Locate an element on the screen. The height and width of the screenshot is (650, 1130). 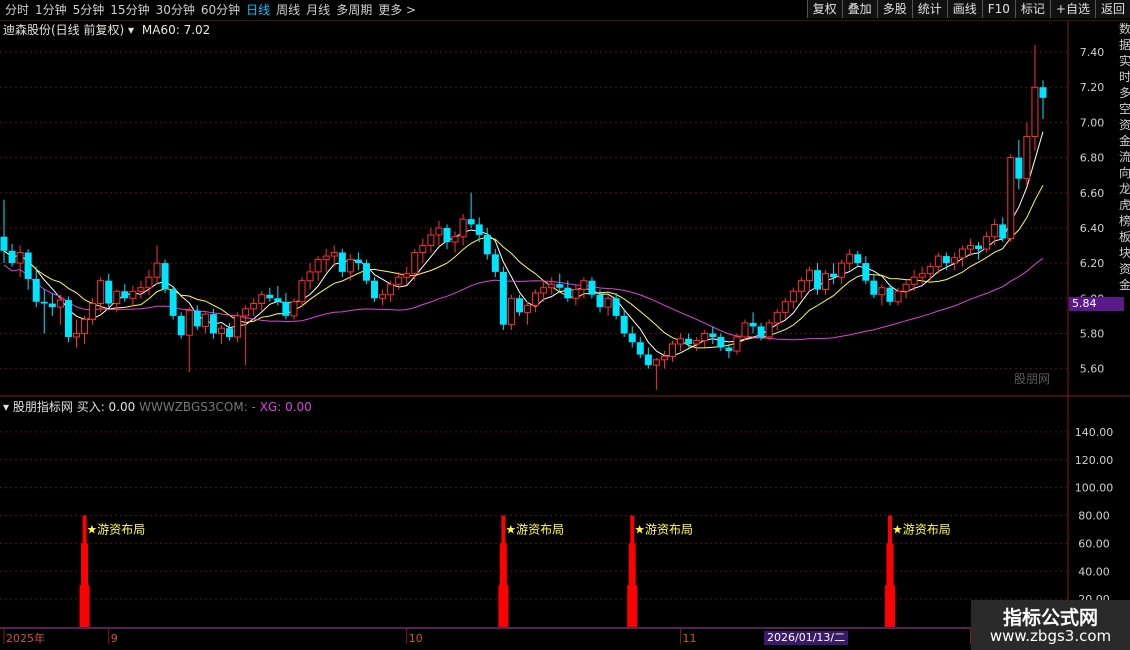
cursor-date-tag: 2026/01/13/二 is located at coordinates (806, 638).